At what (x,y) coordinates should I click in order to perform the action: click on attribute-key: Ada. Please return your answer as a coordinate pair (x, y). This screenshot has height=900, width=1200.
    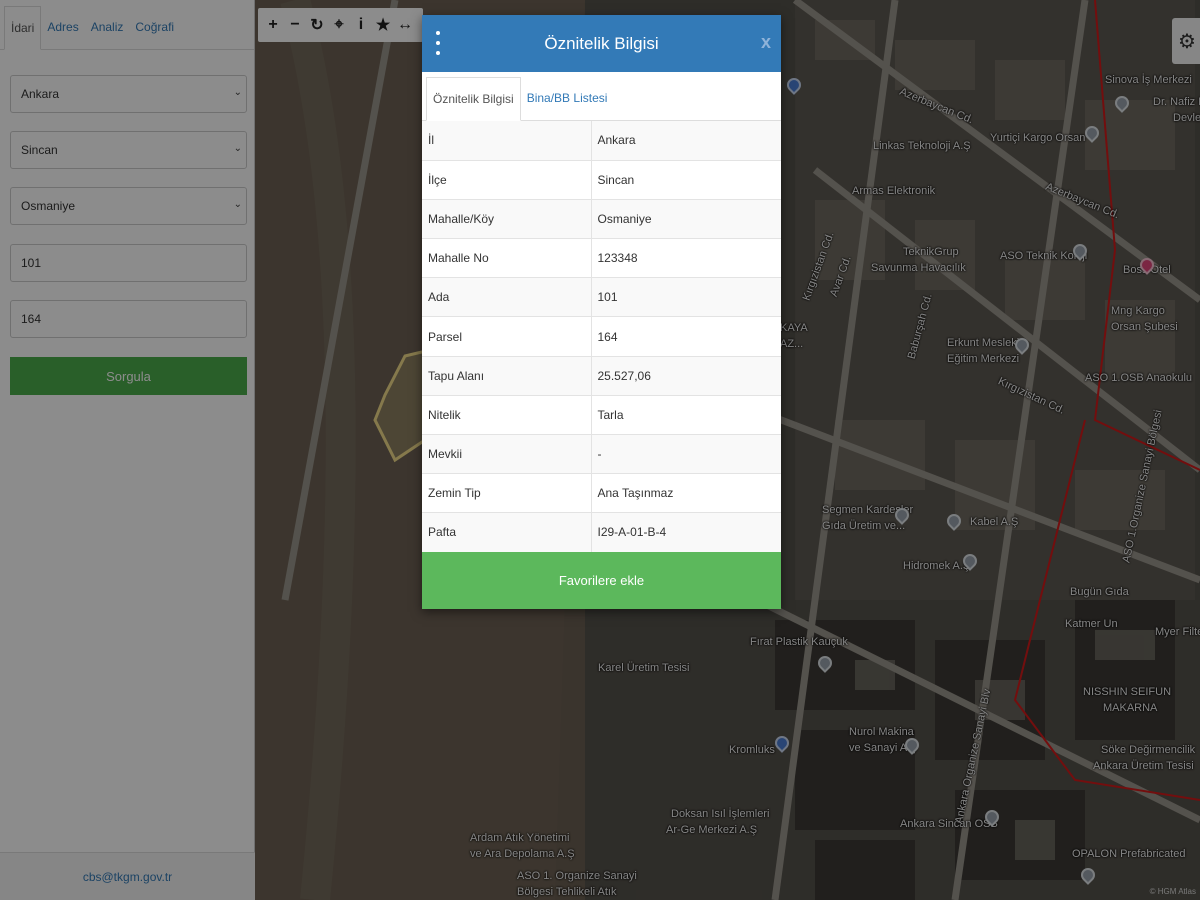
    Looking at the image, I should click on (507, 297).